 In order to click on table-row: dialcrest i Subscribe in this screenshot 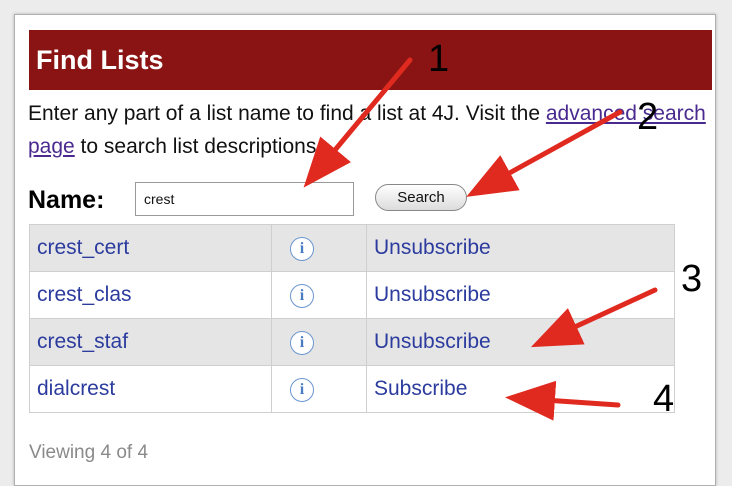, I will do `click(352, 389)`.